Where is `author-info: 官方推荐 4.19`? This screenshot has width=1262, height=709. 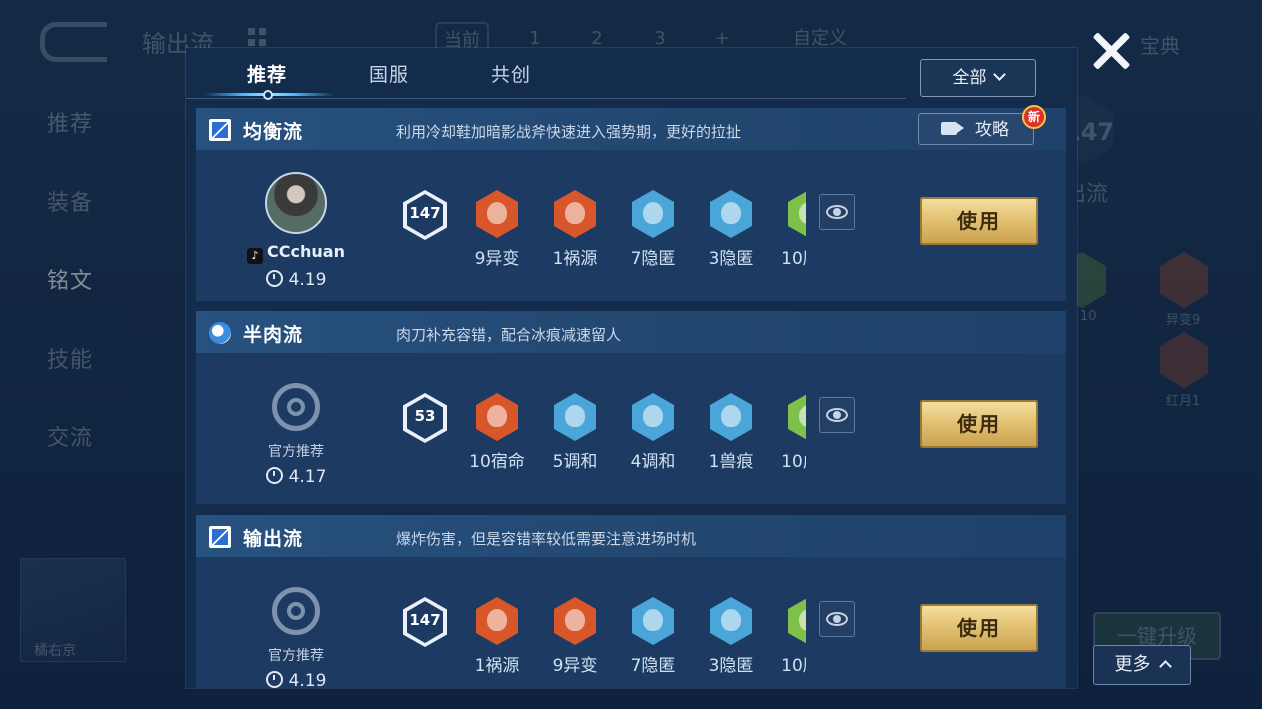
author-info: 官方推荐 4.19 is located at coordinates (296, 628).